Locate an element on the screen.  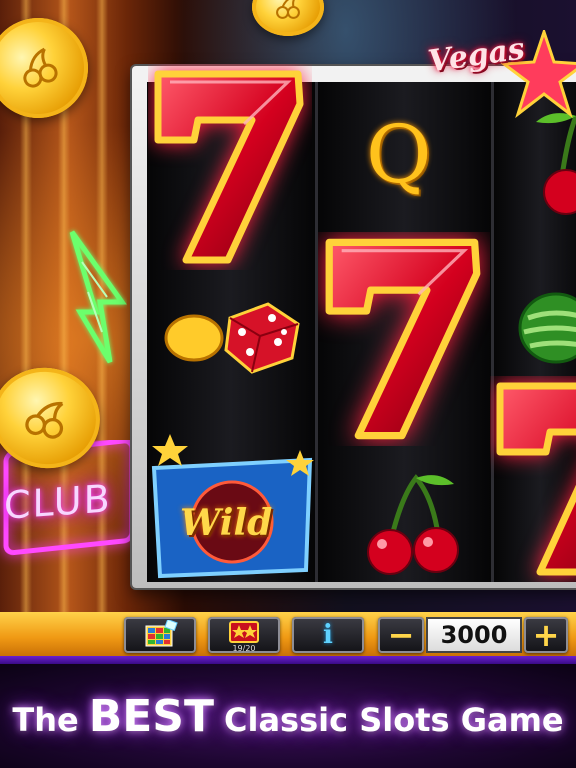
tagline-suffix: Classic Slots Game is located at coordinates (394, 719).